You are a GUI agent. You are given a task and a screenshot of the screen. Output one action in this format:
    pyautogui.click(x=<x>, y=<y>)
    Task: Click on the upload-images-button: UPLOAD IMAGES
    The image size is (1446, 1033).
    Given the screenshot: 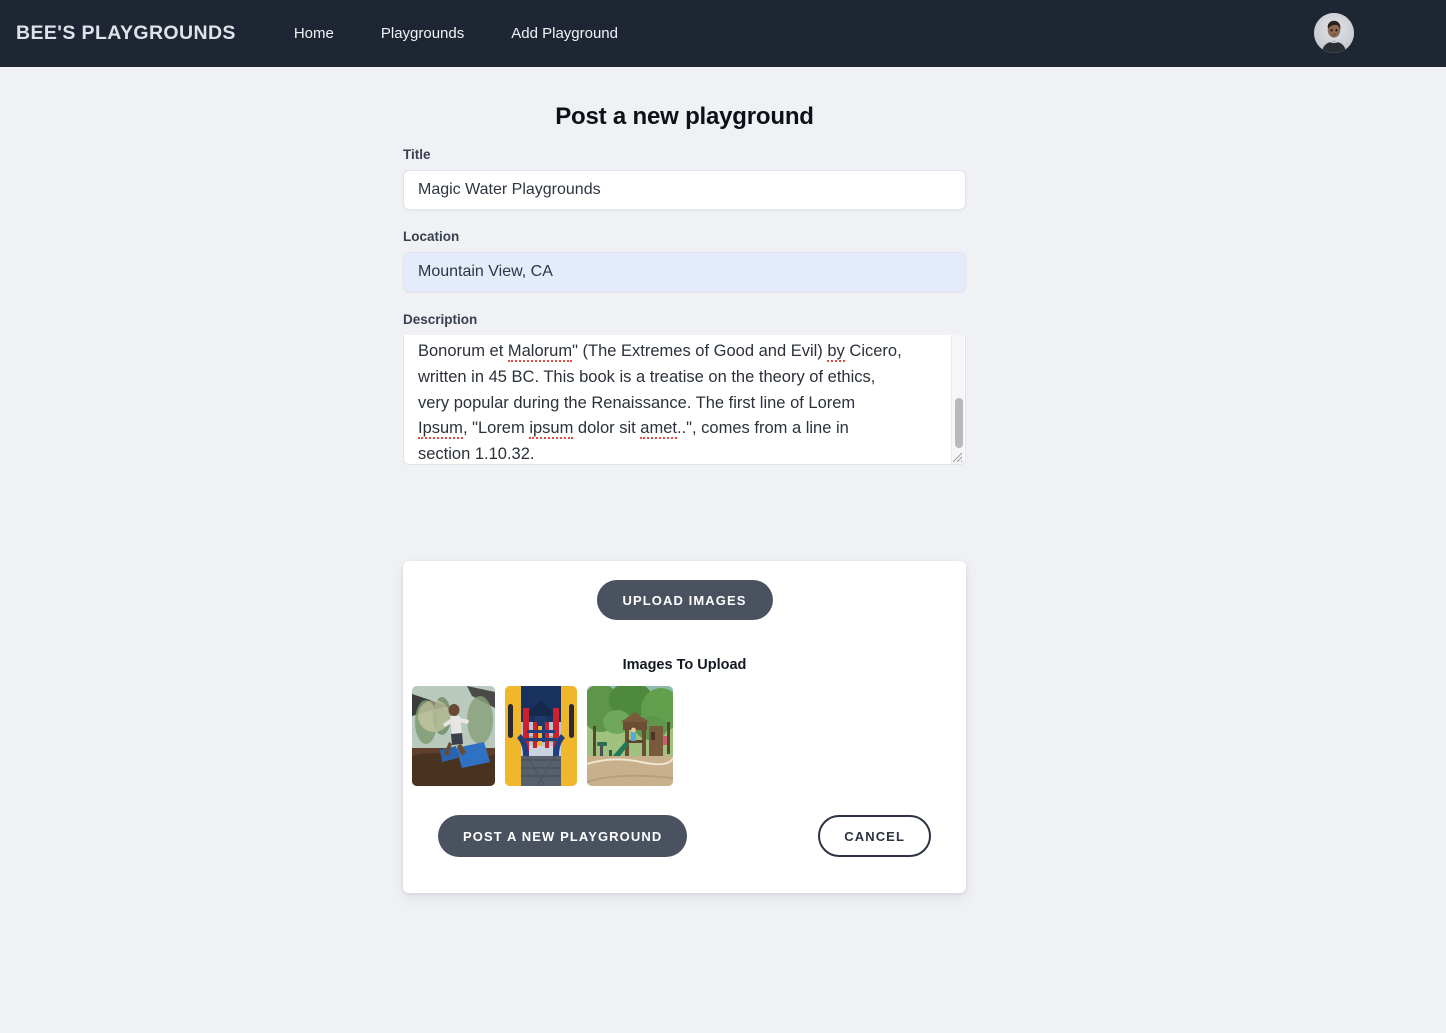 What is the action you would take?
    pyautogui.click(x=684, y=600)
    